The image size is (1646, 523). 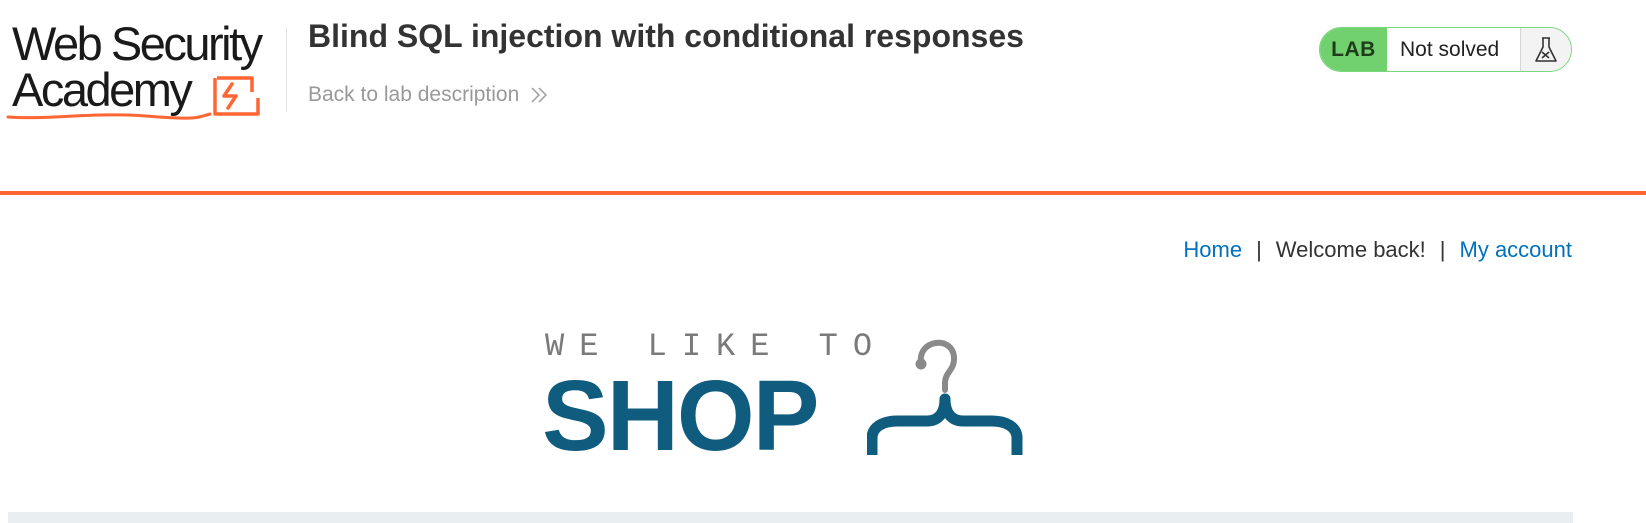 What do you see at coordinates (716, 346) in the screenshot?
I see `shop-logo-tagline: WE LIKE TO` at bounding box center [716, 346].